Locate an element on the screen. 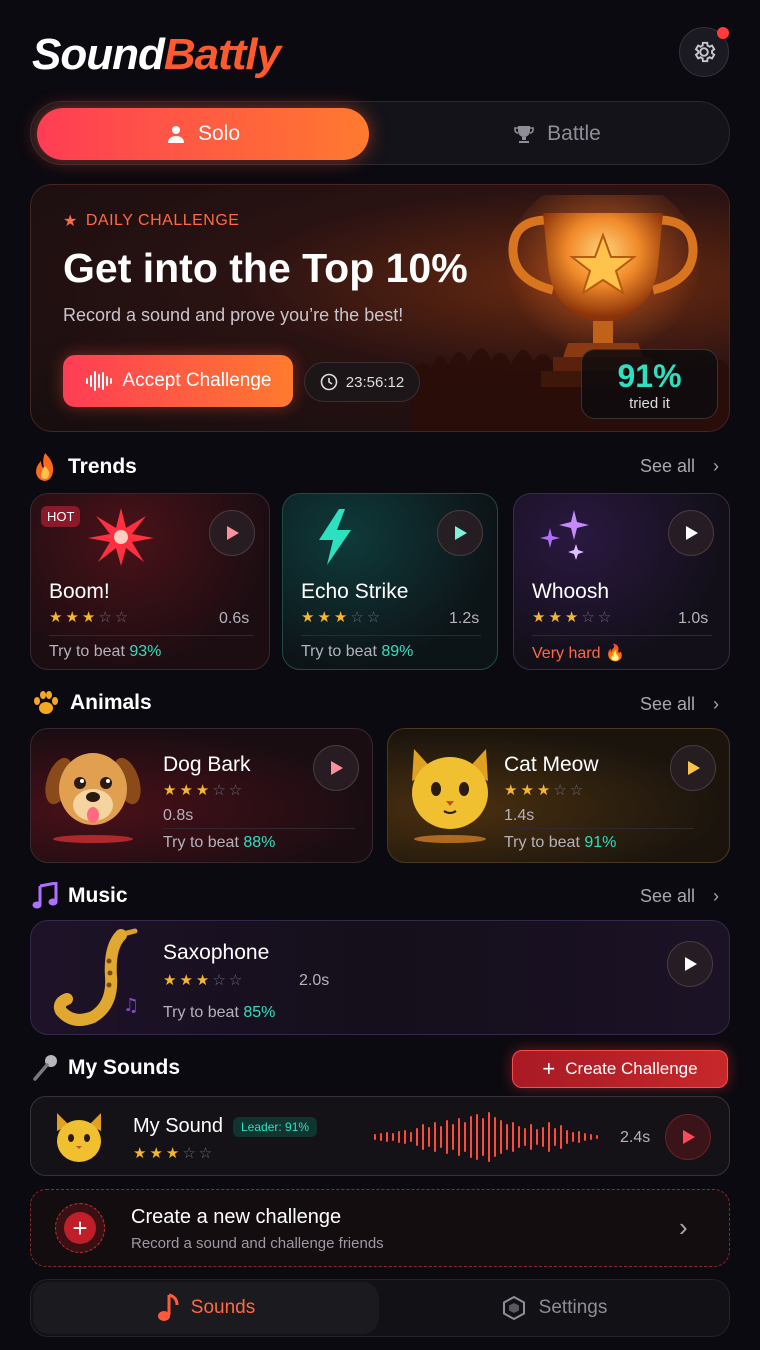 This screenshot has height=1350, width=760. trend-card-echo-strike: Echo Strike ★★★☆☆ 1.2s Try to beat 89% is located at coordinates (390, 581).